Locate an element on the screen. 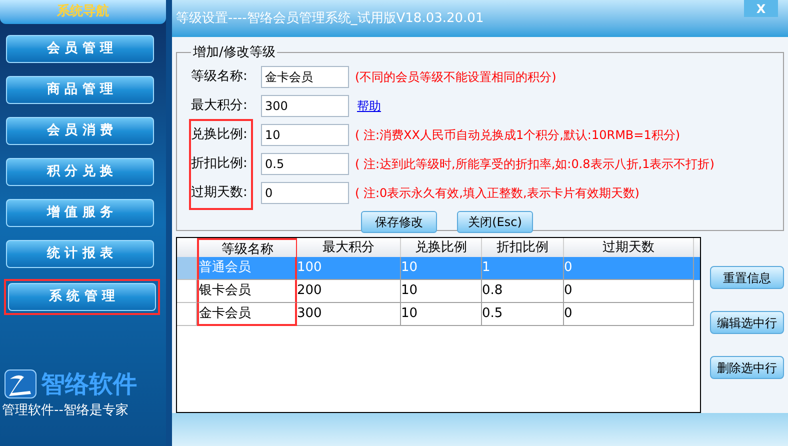 Image resolution: width=788 pixels, height=446 pixels. field-label: 折扣比例: is located at coordinates (219, 164).